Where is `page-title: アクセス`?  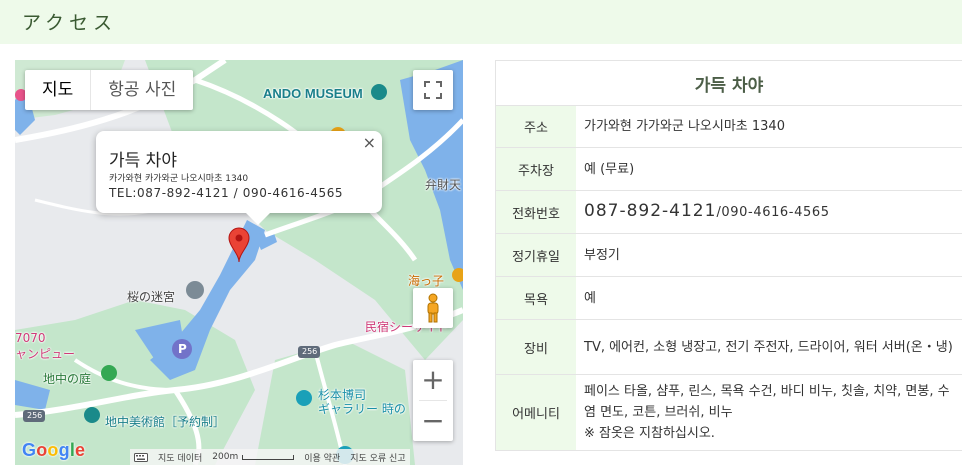 page-title: アクセス is located at coordinates (70, 23).